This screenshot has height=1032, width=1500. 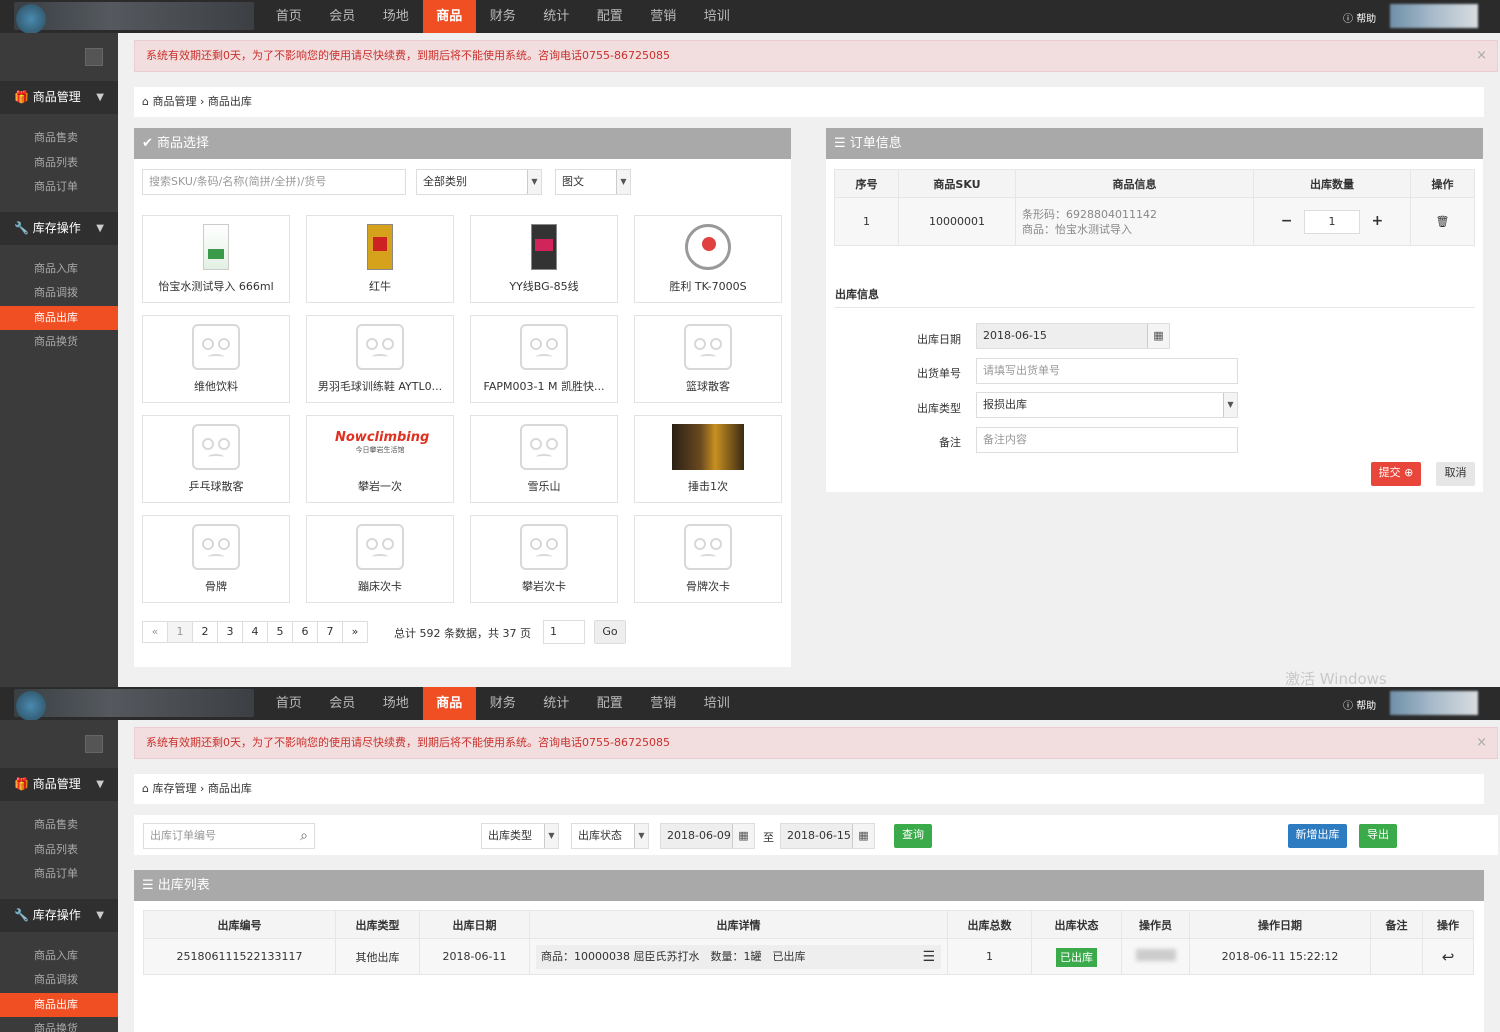 What do you see at coordinates (1317, 836) in the screenshot?
I see `new-out-button: 新增出库` at bounding box center [1317, 836].